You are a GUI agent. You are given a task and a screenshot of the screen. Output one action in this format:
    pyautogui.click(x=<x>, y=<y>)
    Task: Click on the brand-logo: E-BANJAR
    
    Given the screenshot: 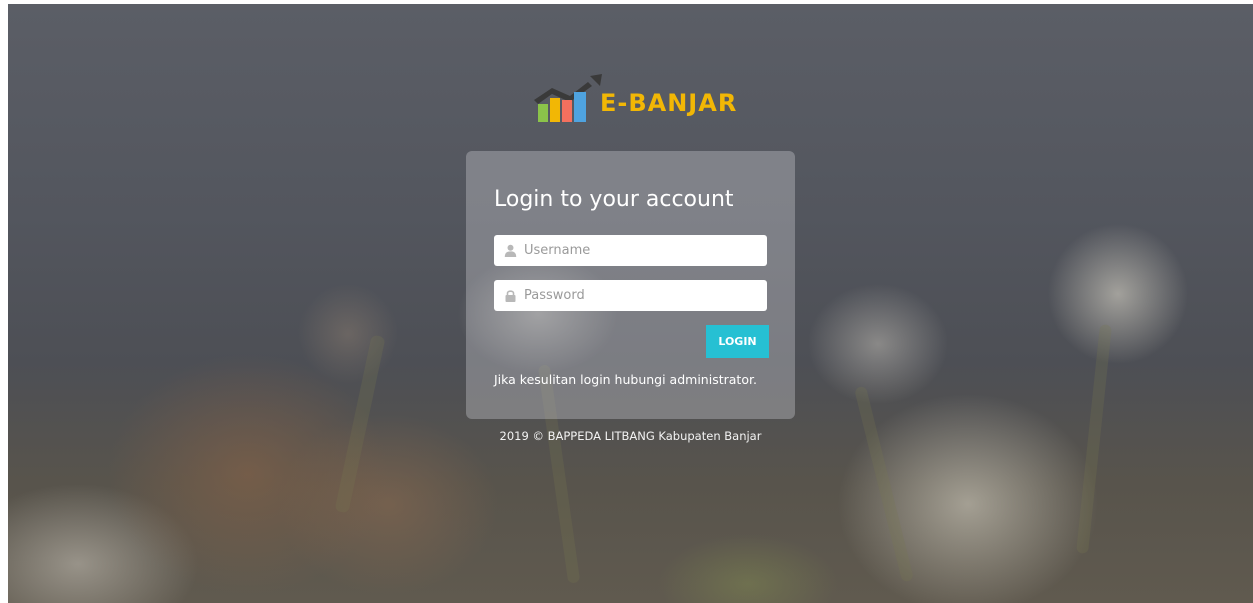 What is the action you would take?
    pyautogui.click(x=635, y=100)
    